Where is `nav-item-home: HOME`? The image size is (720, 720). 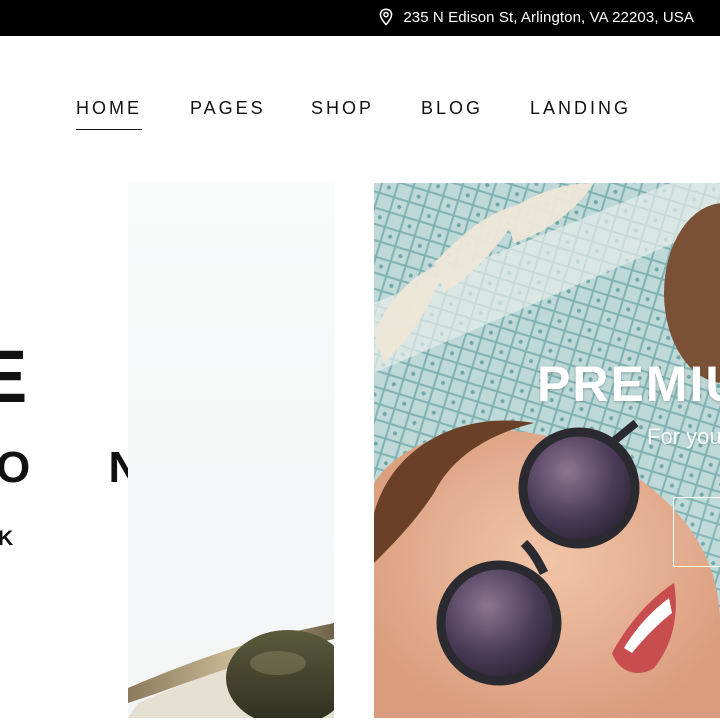
nav-item-home: HOME is located at coordinates (109, 114).